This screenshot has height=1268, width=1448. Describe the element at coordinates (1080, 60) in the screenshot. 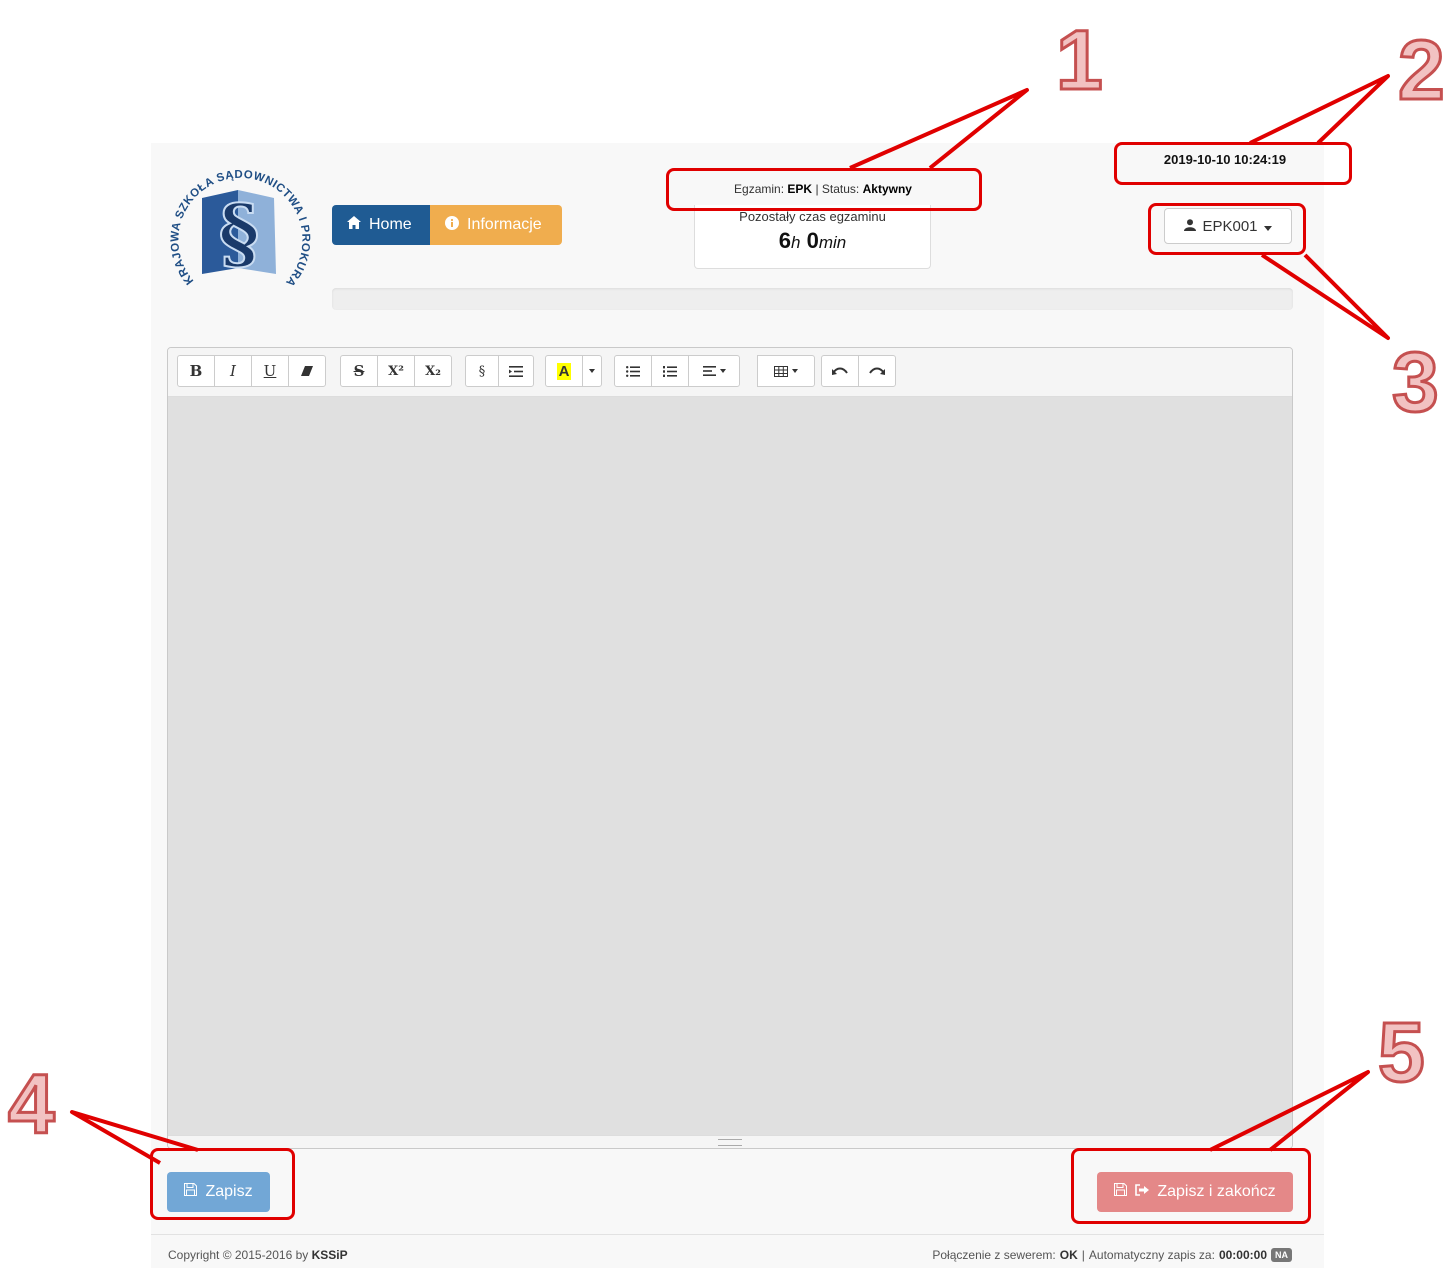

I see `annotation-number-1: 1` at that location.